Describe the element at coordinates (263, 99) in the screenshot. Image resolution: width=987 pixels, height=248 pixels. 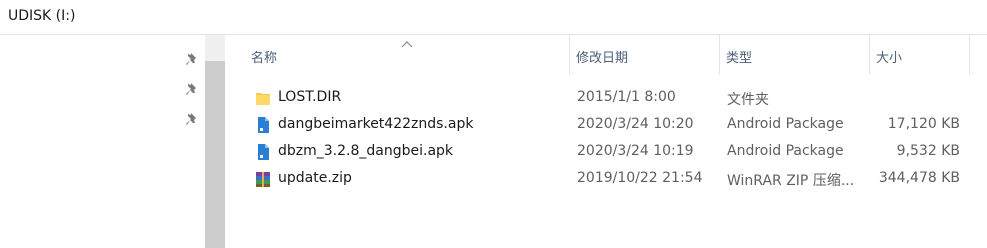
I see `folder-icon` at that location.